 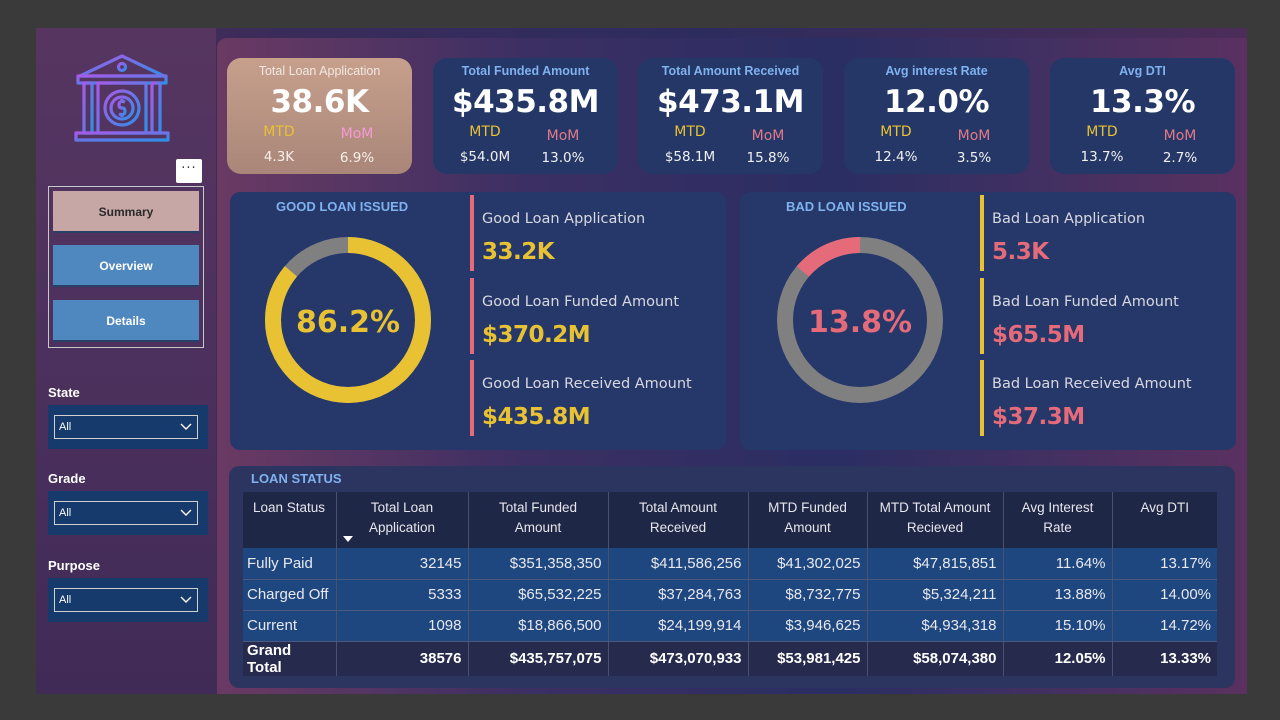 I want to click on kpi-title: Total Amount Received, so click(x=730, y=71).